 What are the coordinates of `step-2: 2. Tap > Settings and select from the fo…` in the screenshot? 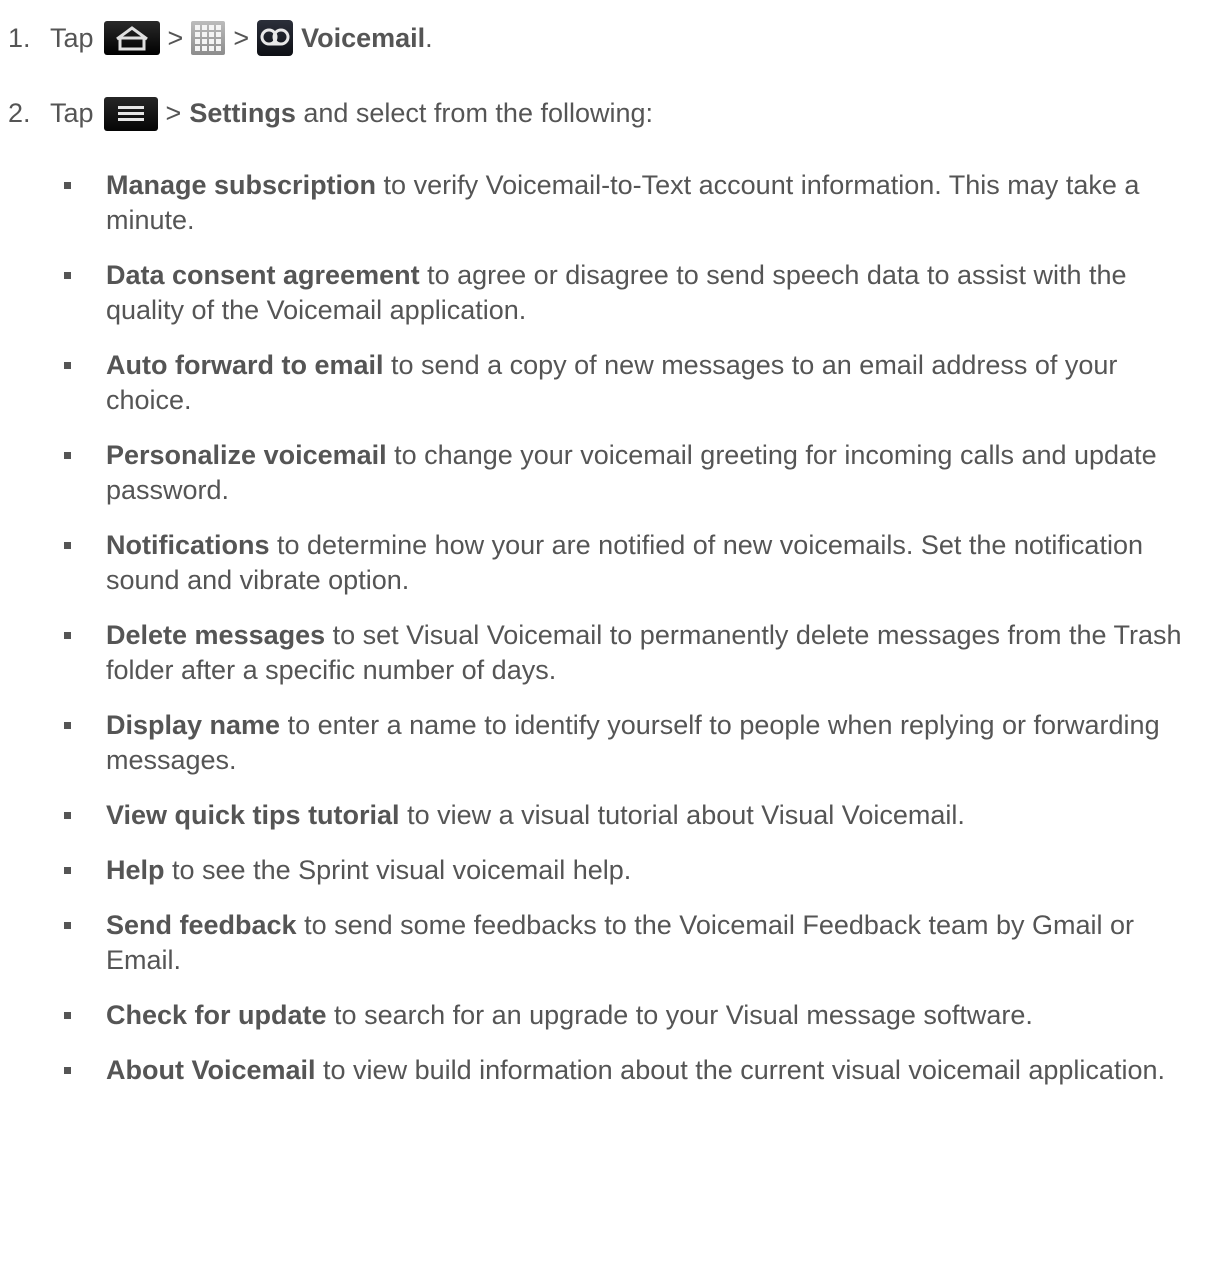 It's located at (330, 113).